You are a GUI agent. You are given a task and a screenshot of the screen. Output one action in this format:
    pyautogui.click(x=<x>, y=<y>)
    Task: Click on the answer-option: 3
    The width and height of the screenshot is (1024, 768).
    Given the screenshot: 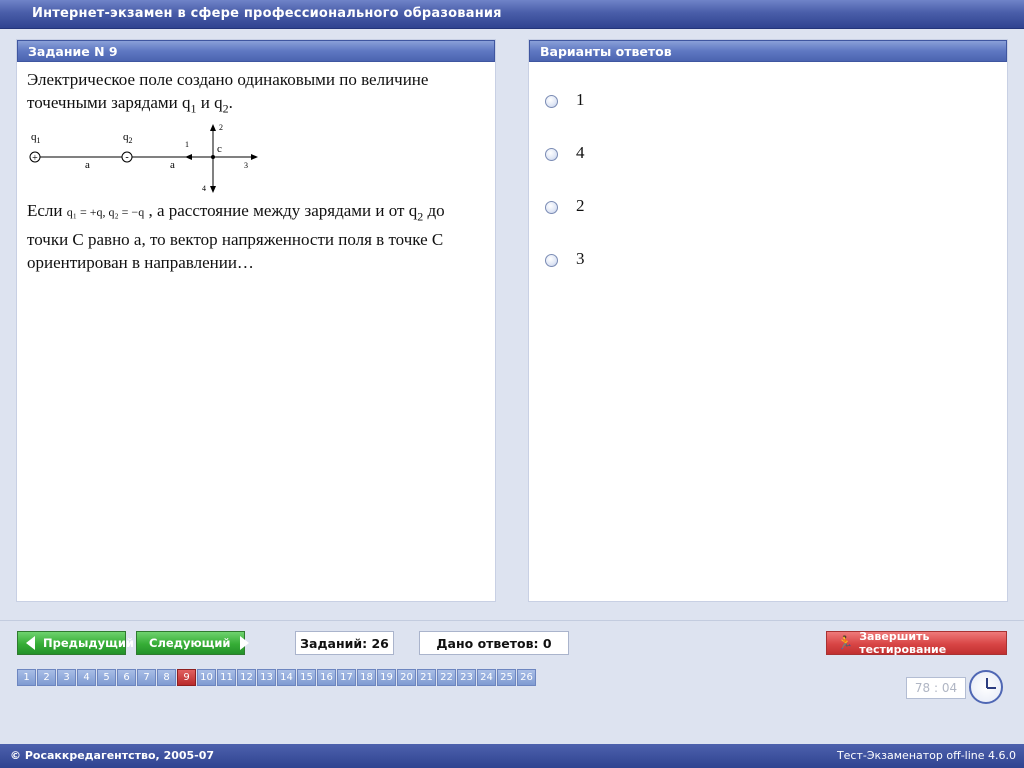 What is the action you would take?
    pyautogui.click(x=565, y=275)
    